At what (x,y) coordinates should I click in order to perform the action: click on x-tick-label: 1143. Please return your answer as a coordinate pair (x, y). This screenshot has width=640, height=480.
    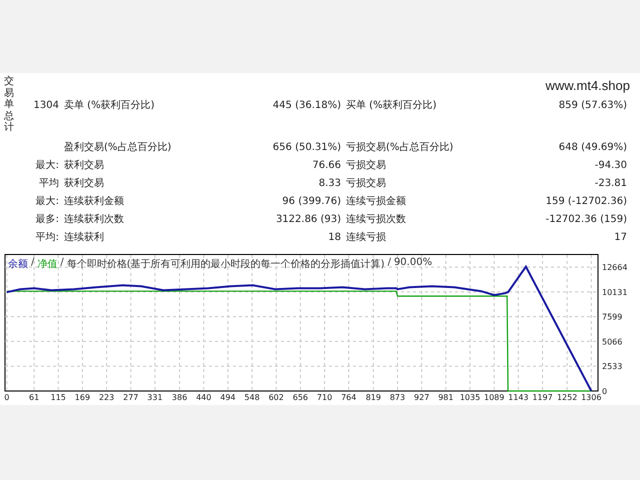
    Looking at the image, I should click on (518, 397).